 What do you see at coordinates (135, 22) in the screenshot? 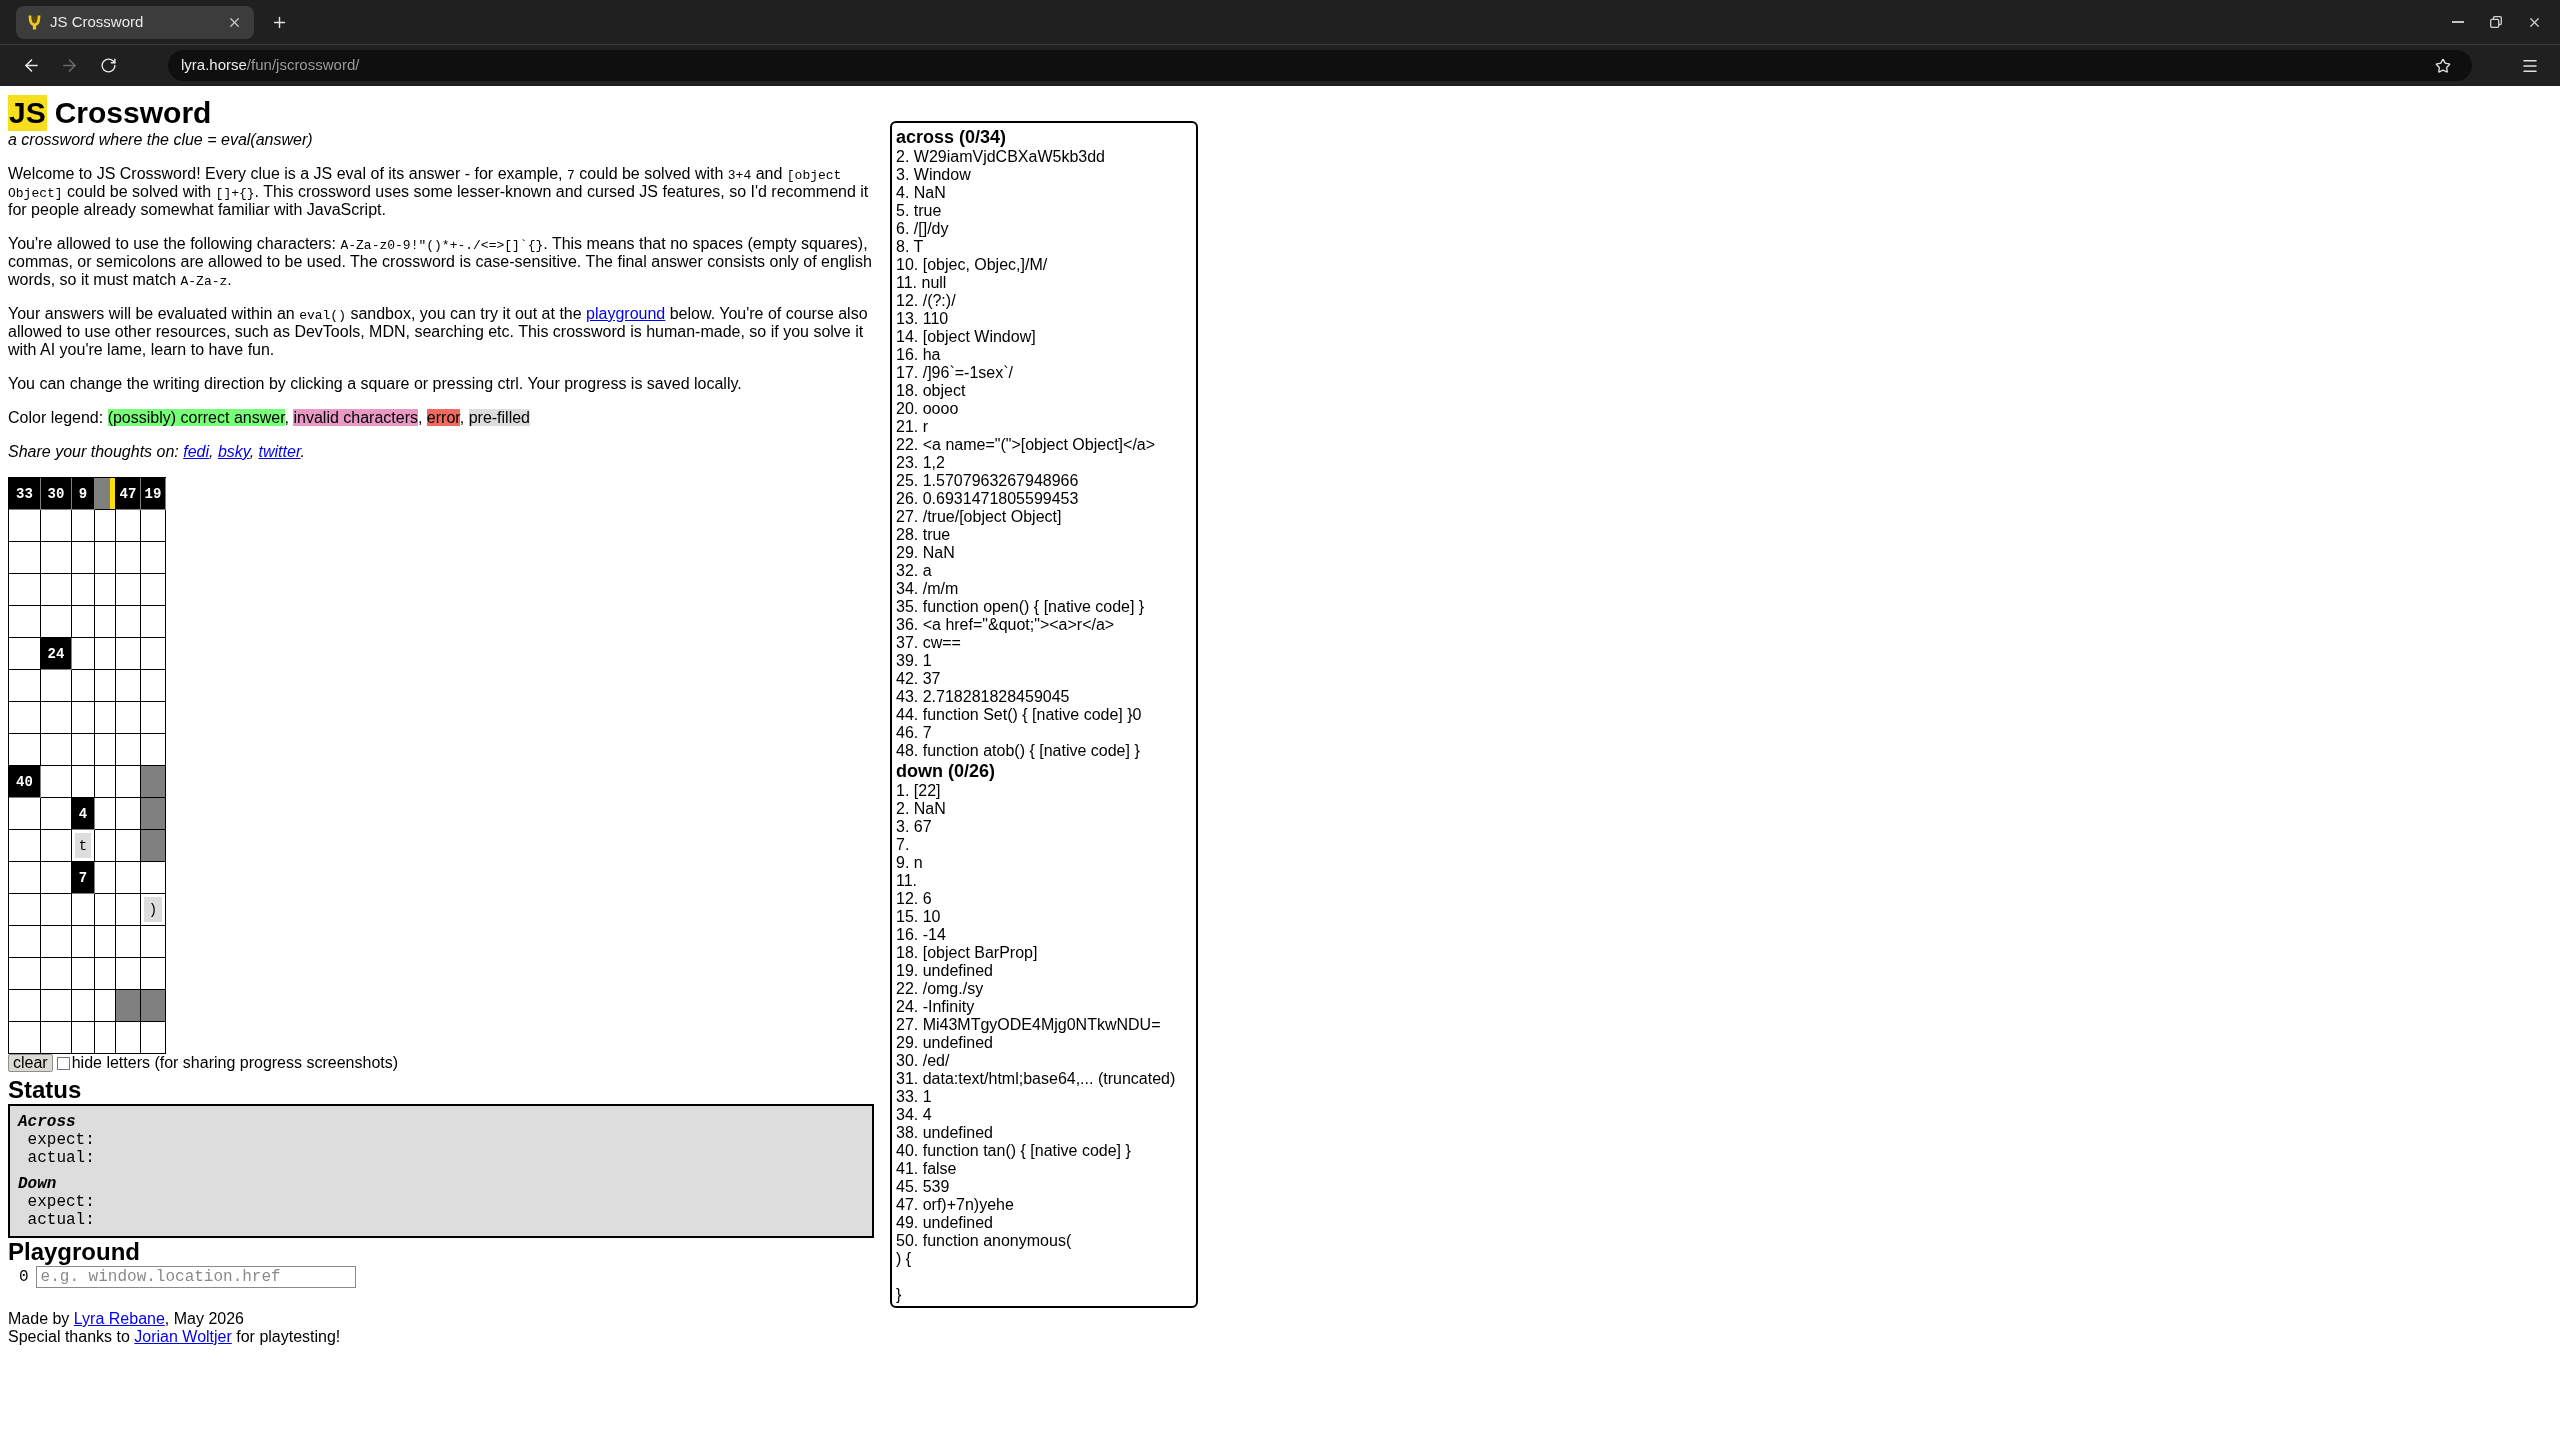
I see `browser-tab: JS Crossword` at bounding box center [135, 22].